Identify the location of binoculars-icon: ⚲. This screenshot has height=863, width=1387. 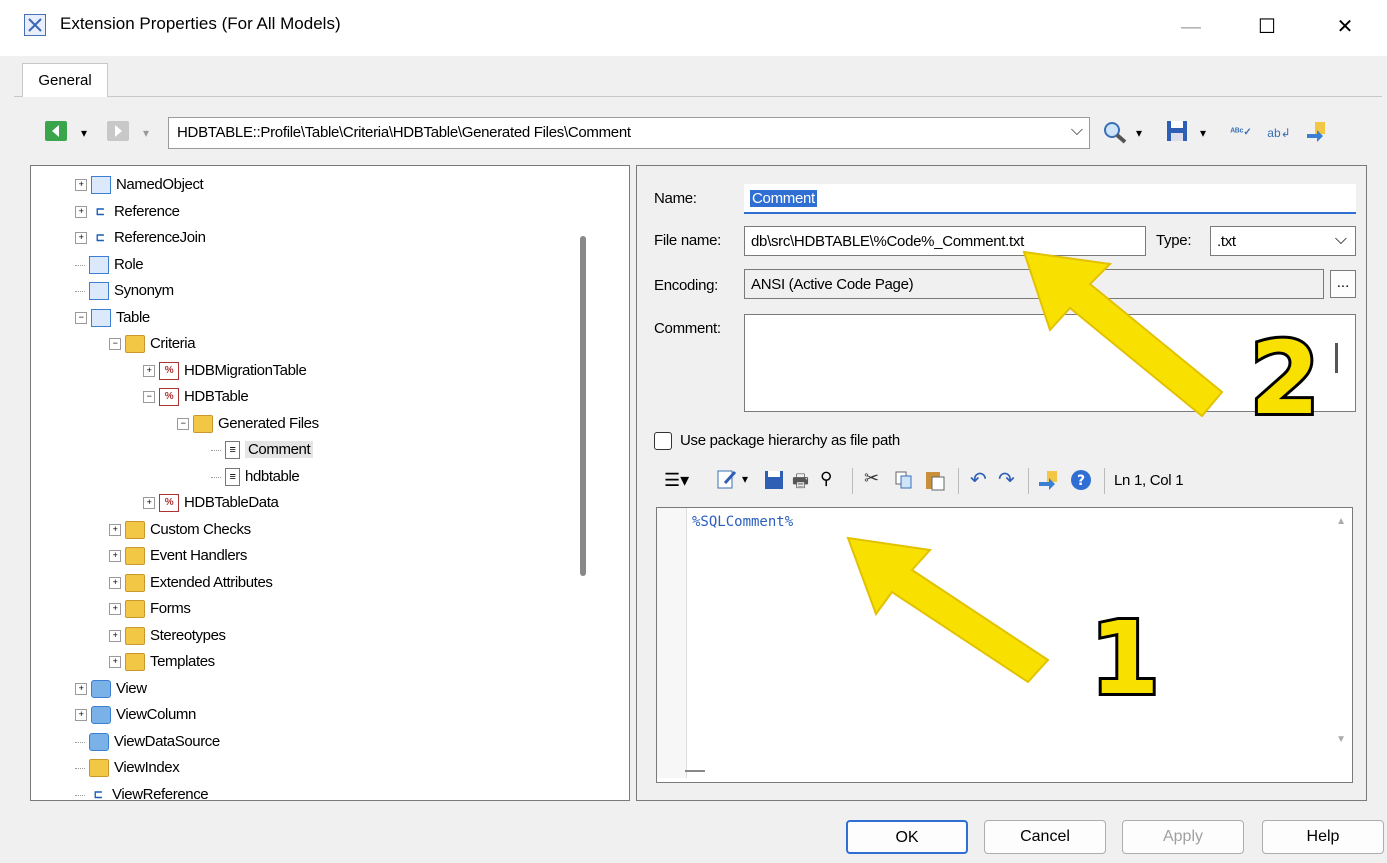
(826, 479).